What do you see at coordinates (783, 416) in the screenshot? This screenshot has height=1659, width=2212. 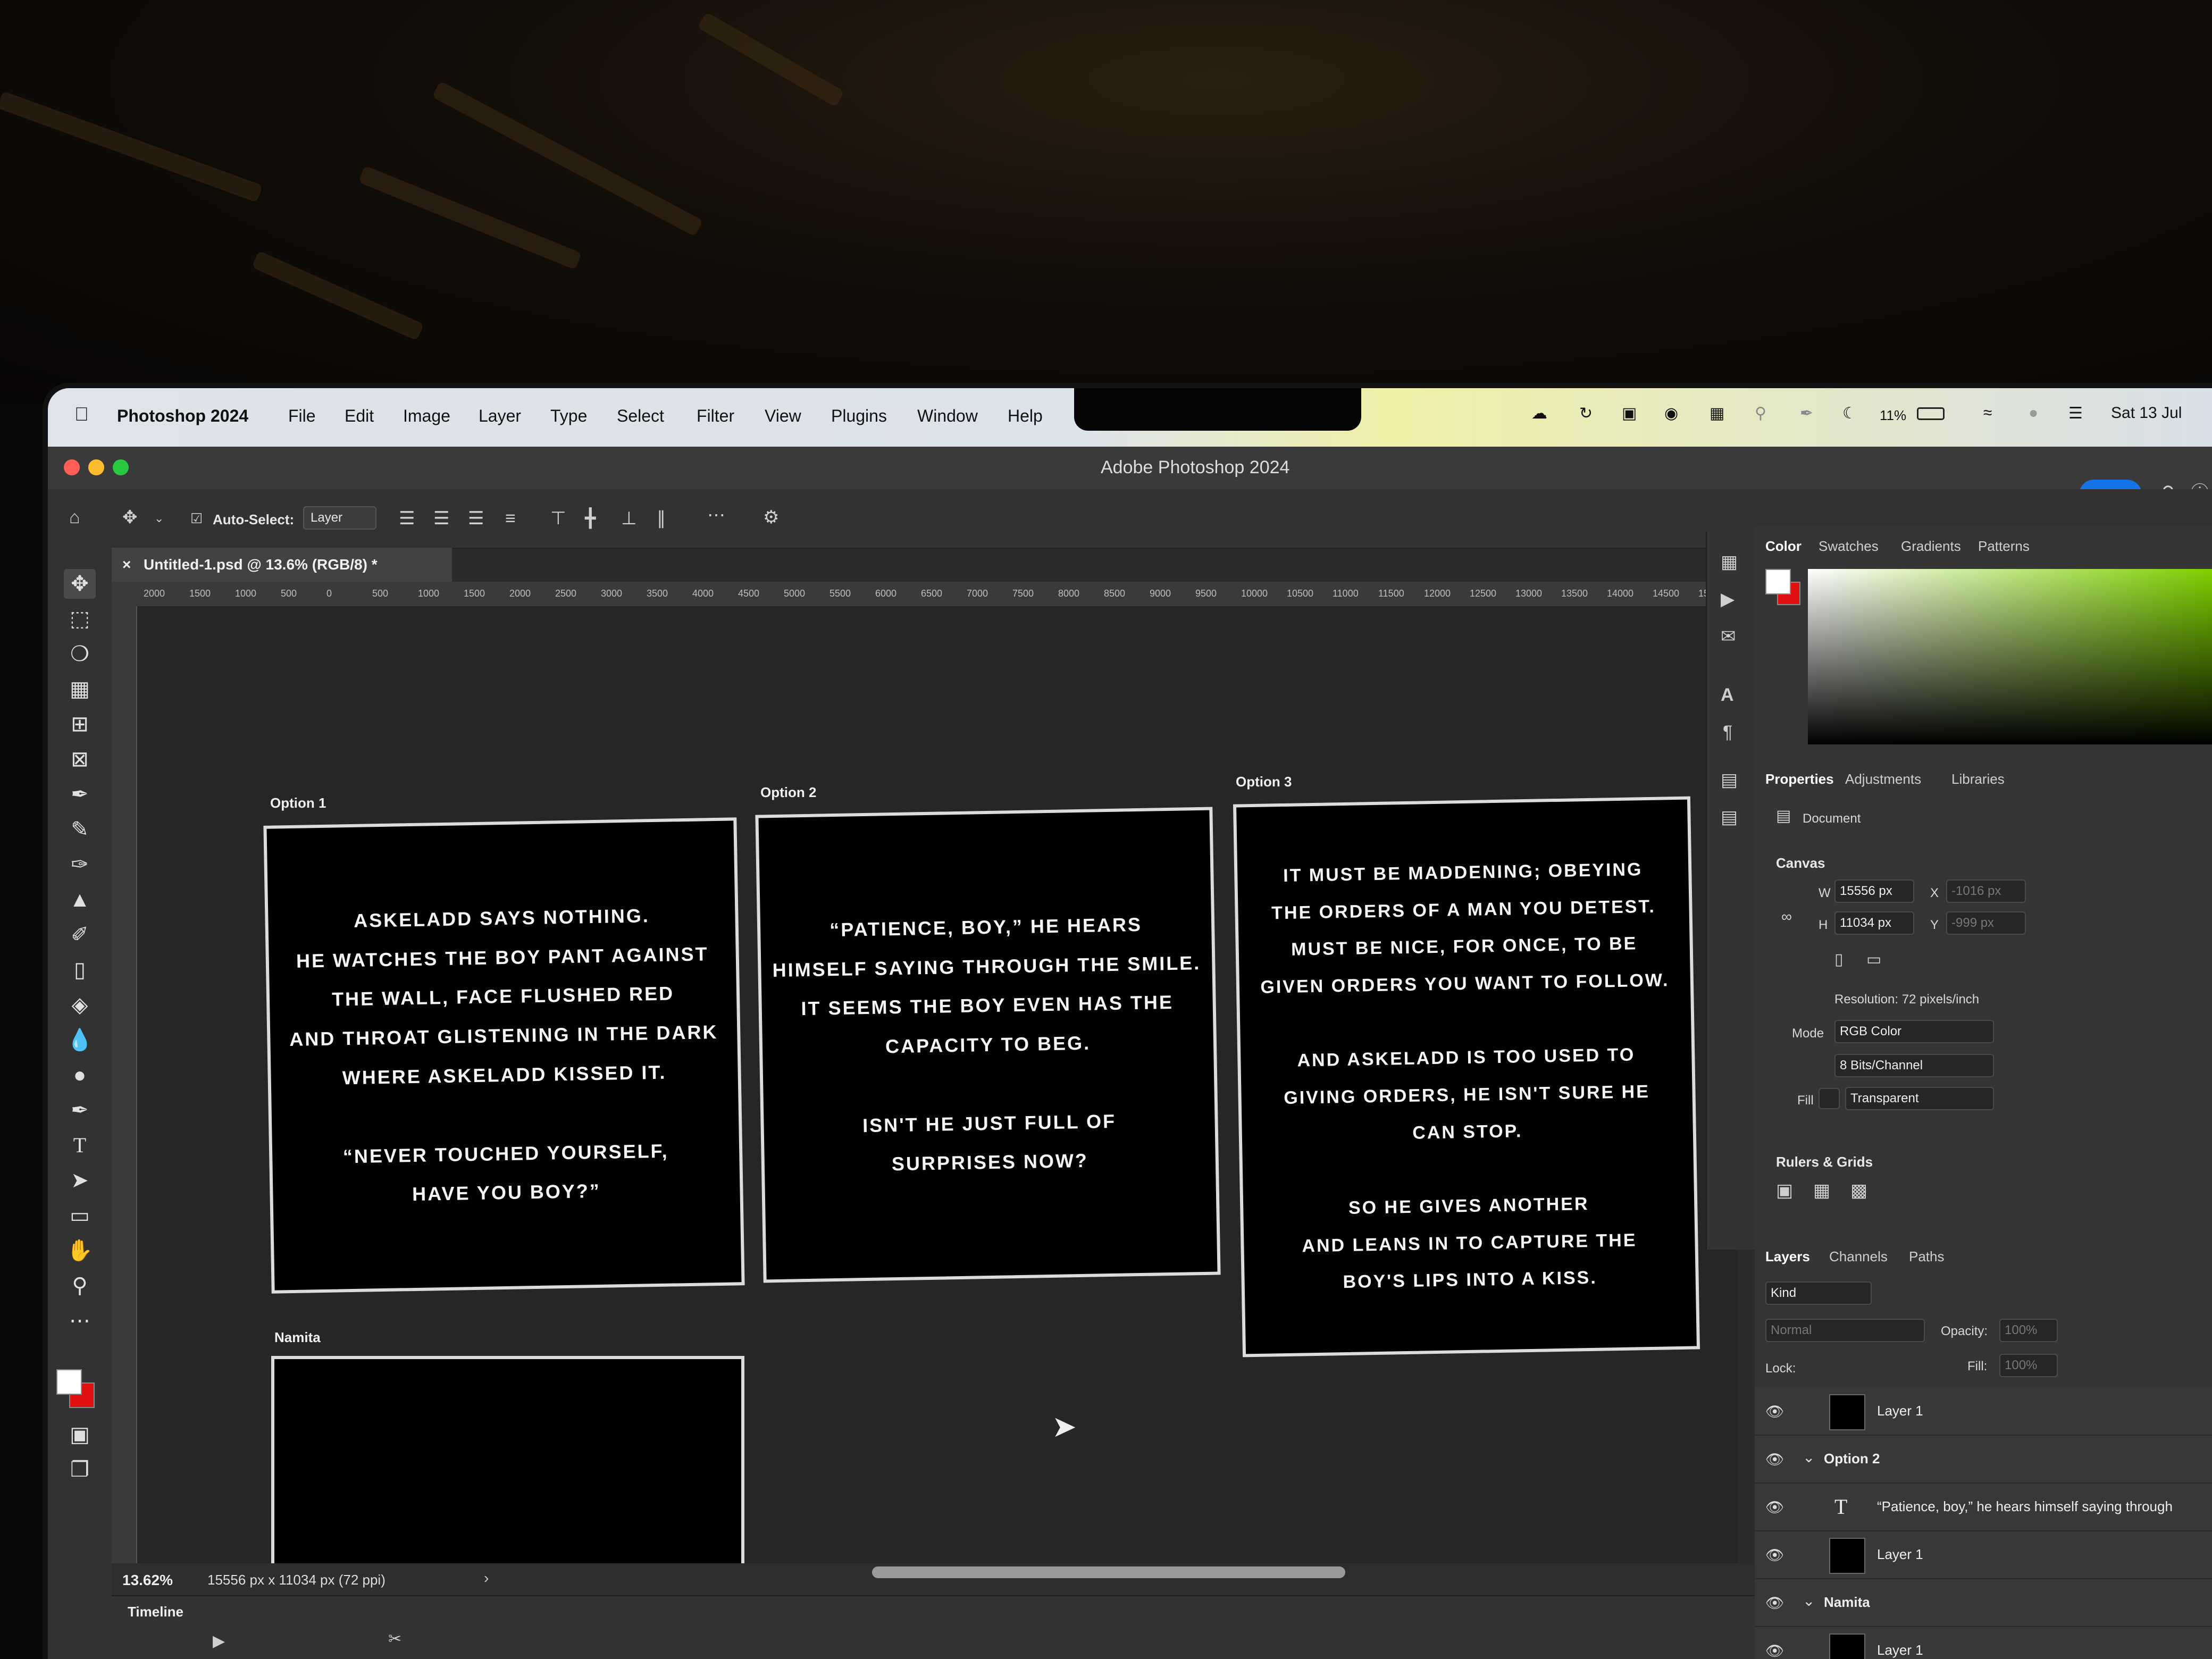 I see `menu-view: View` at bounding box center [783, 416].